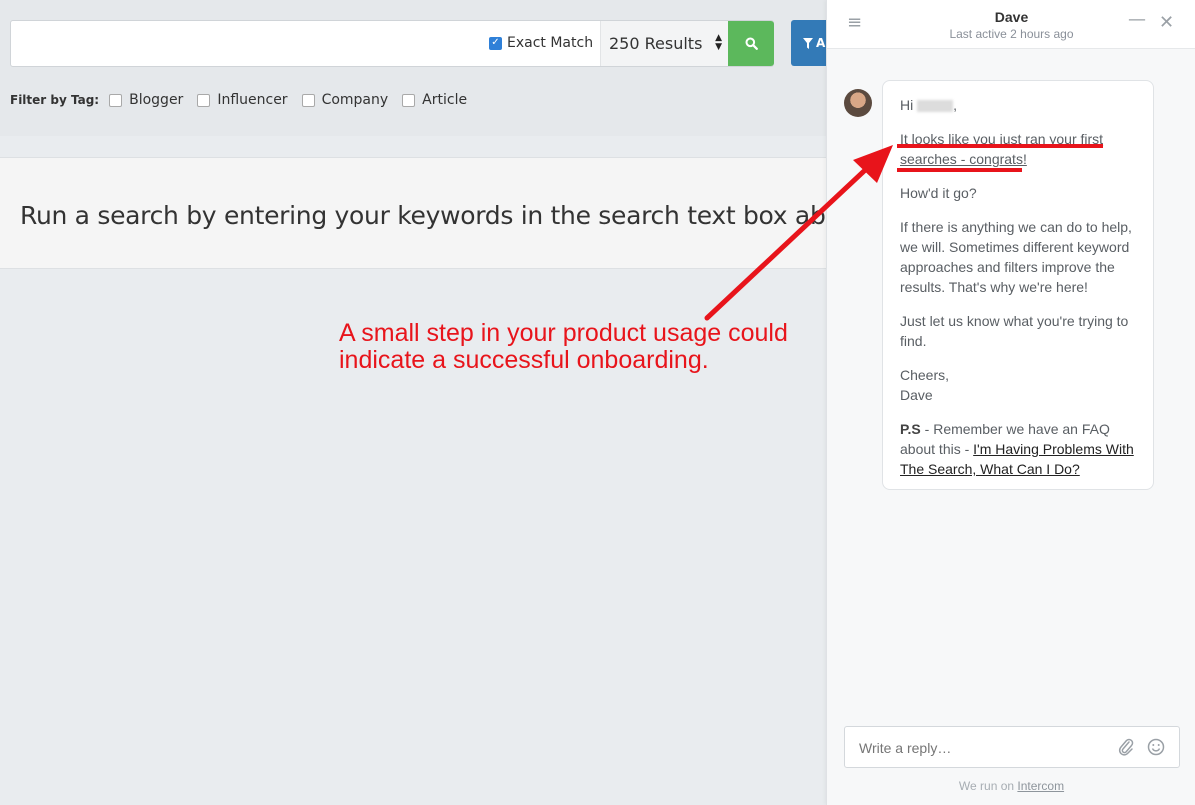 The width and height of the screenshot is (1195, 805). I want to click on signoff-text: Cheers,, so click(925, 375).